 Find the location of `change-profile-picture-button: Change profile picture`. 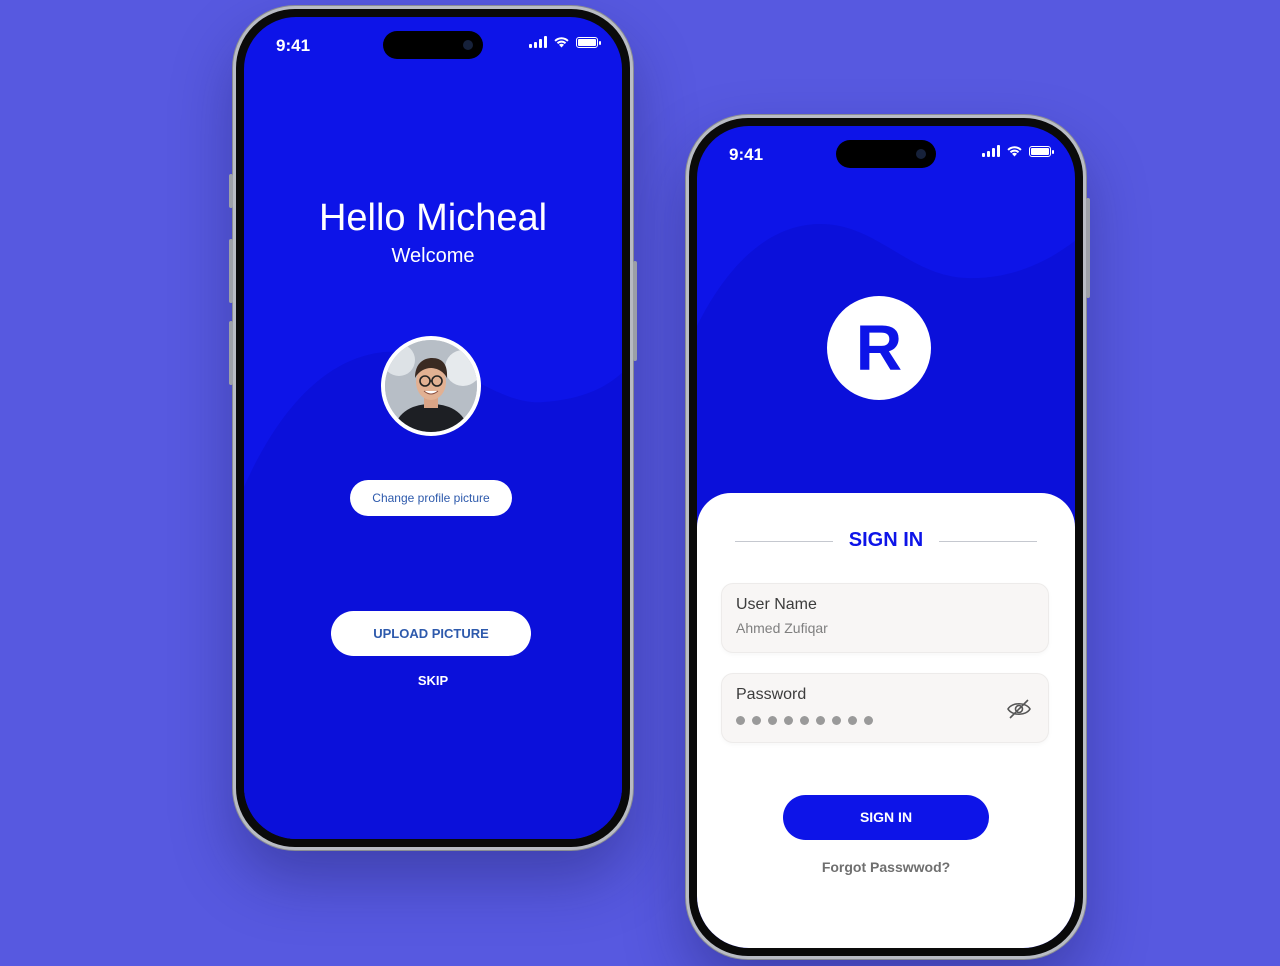

change-profile-picture-button: Change profile picture is located at coordinates (431, 498).